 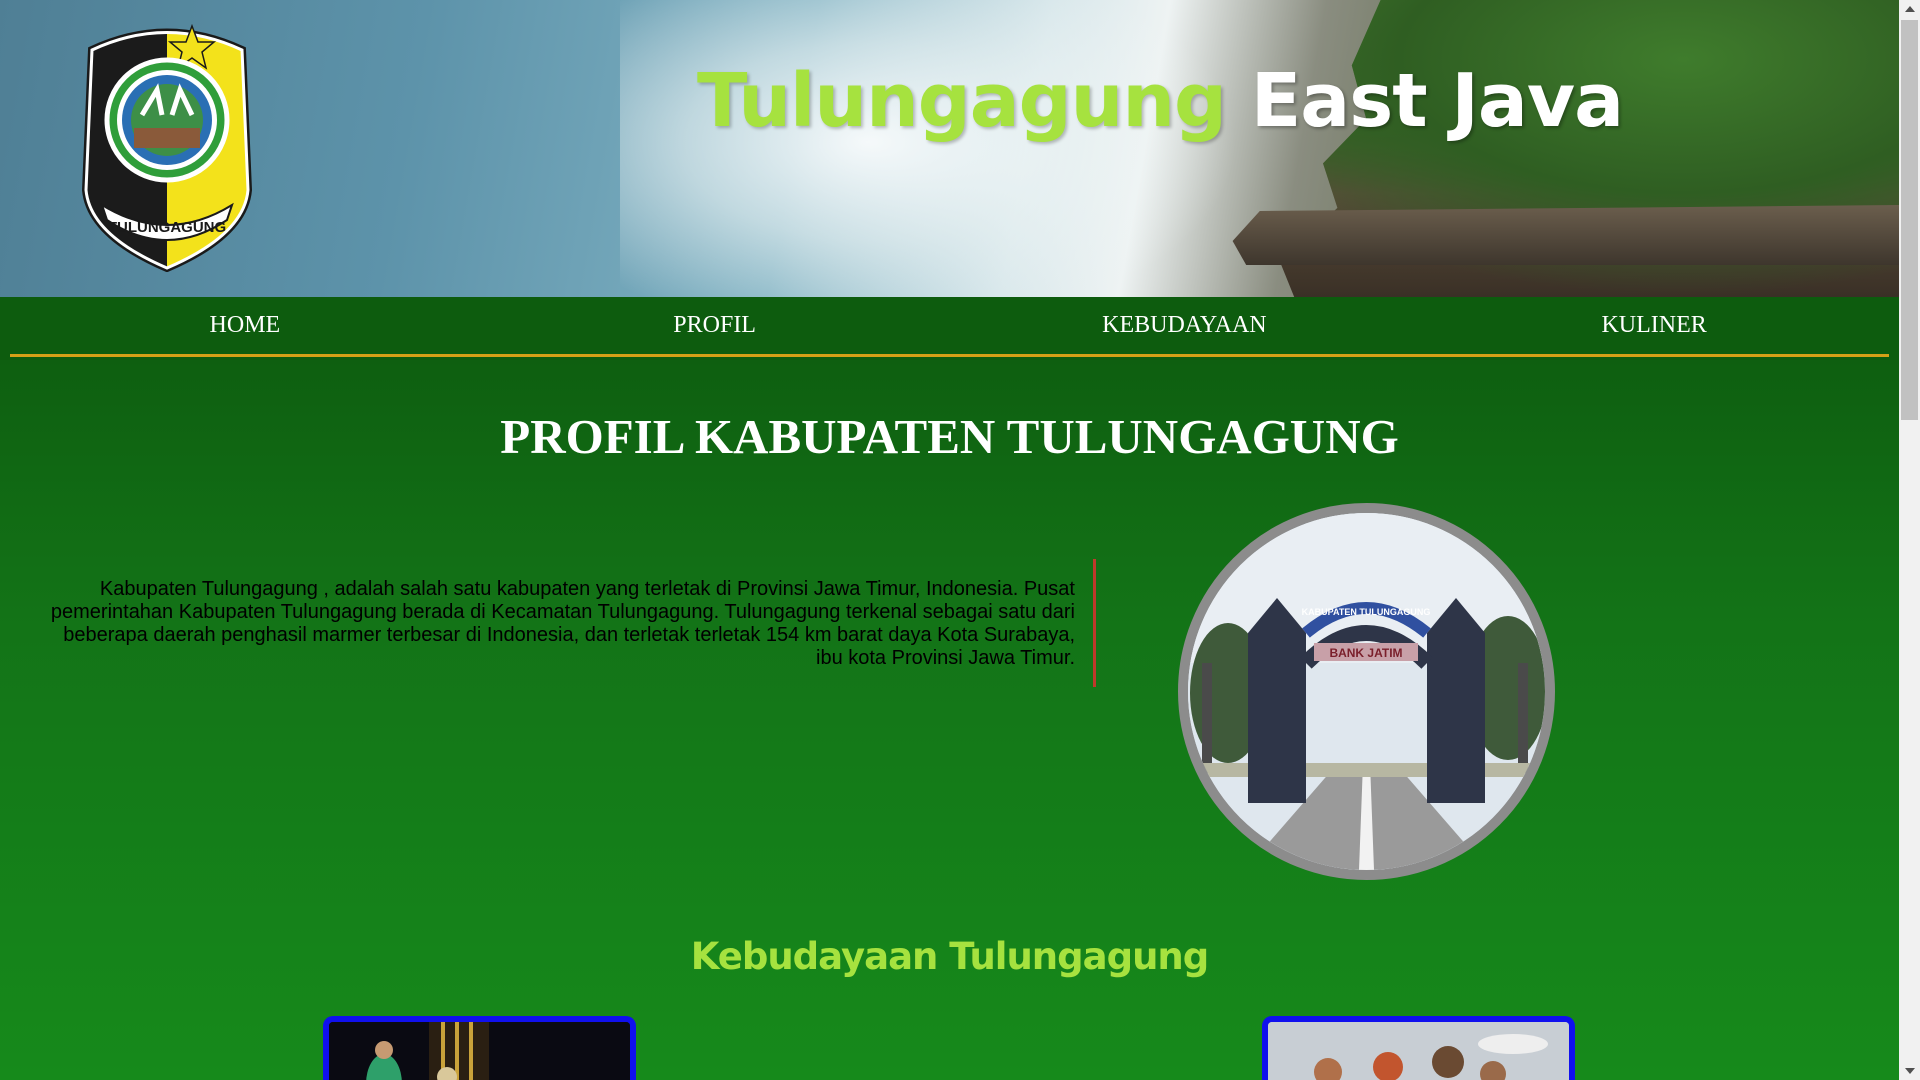 I want to click on svg-text: BANK JATIM, so click(x=1365, y=653).